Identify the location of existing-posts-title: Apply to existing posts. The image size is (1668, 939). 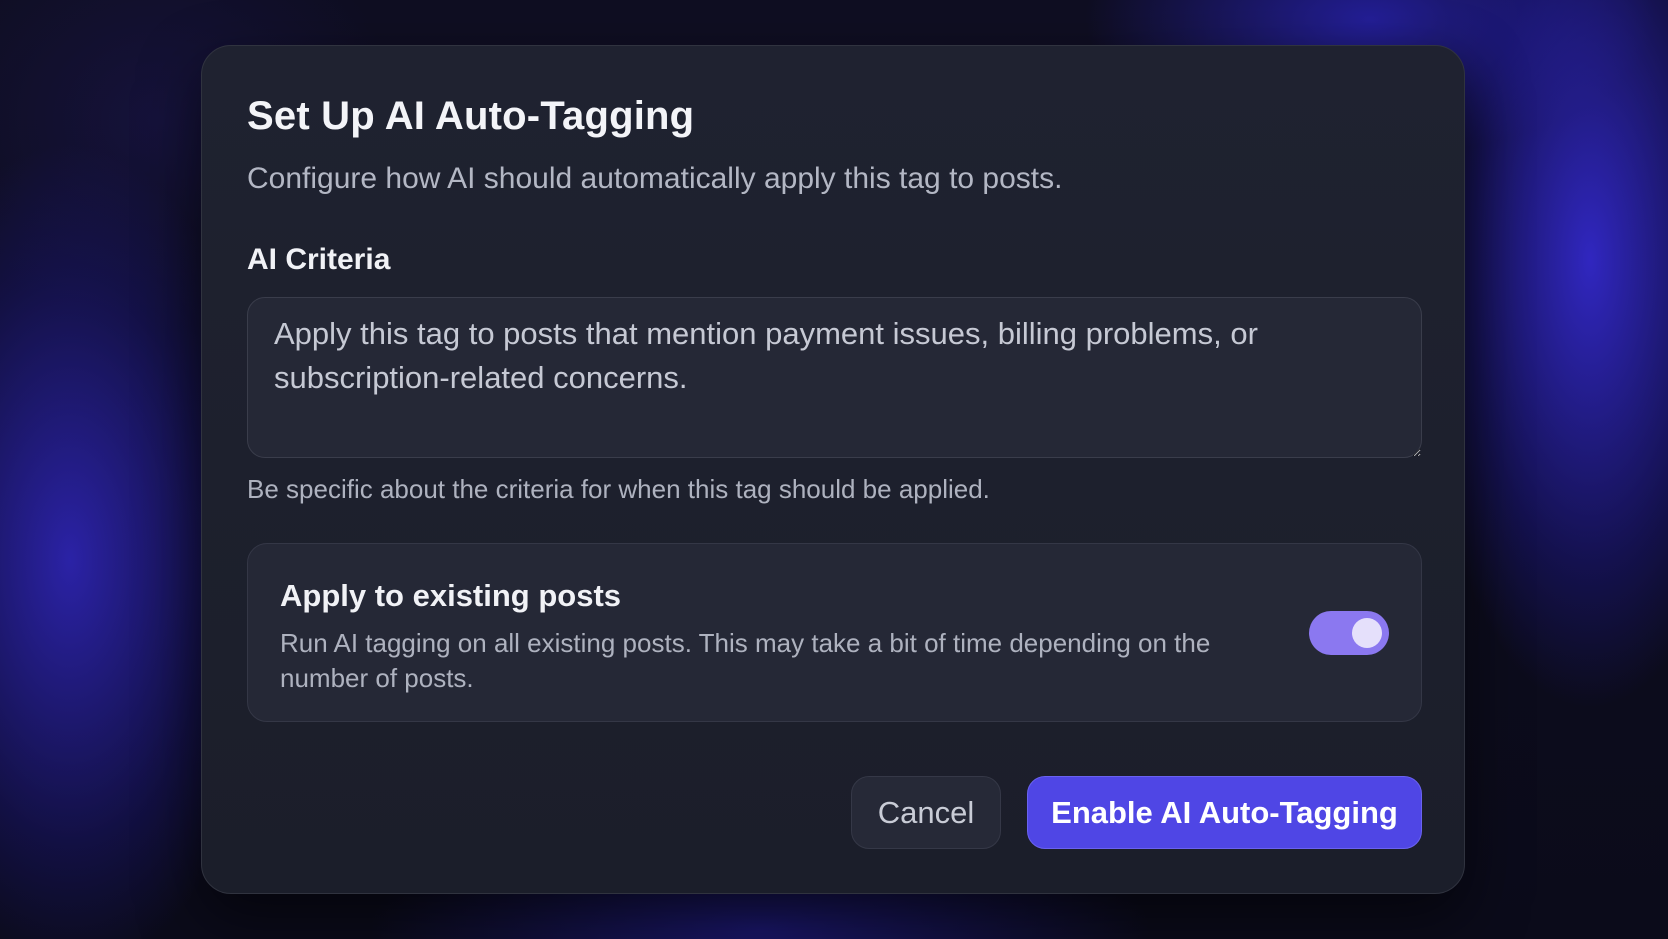
(451, 595).